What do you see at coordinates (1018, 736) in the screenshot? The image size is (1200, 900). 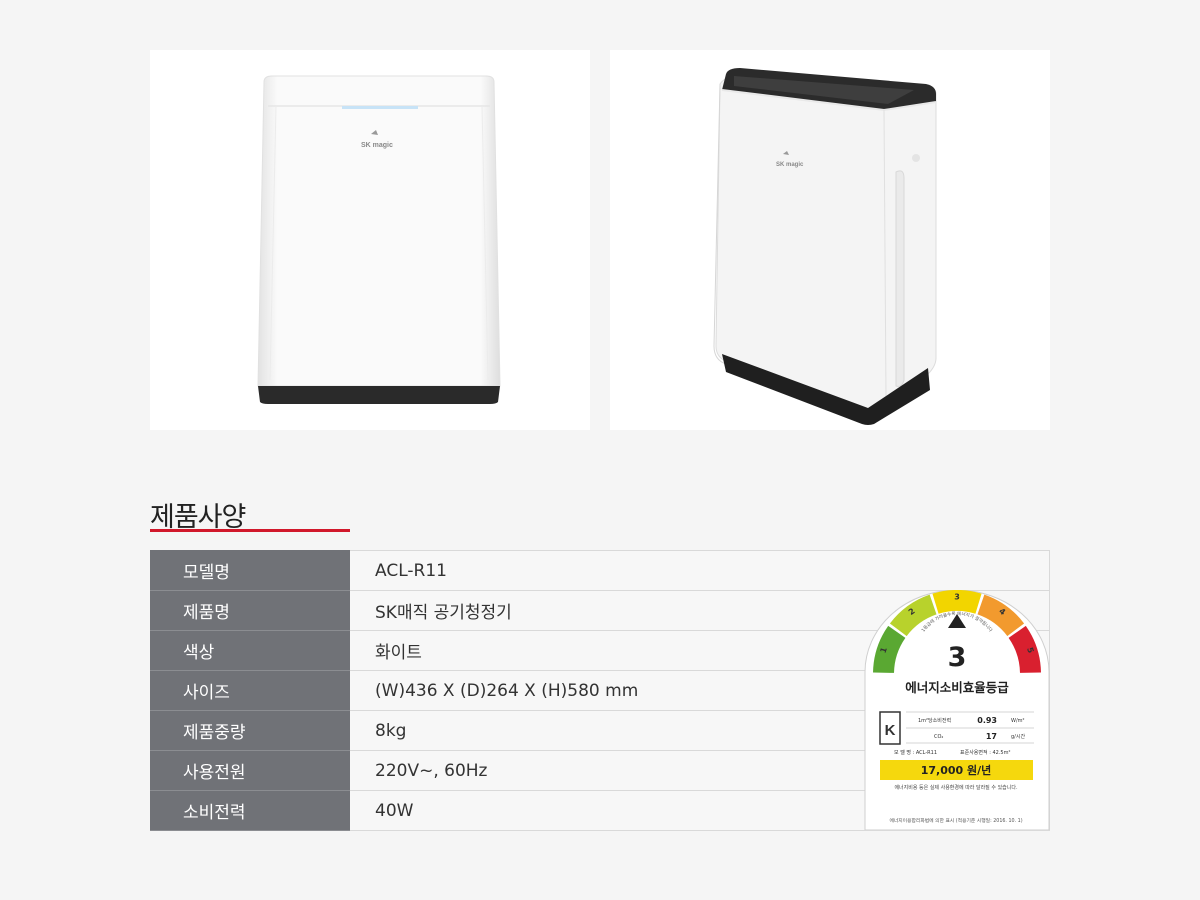 I see `row2-unit: g/시간` at bounding box center [1018, 736].